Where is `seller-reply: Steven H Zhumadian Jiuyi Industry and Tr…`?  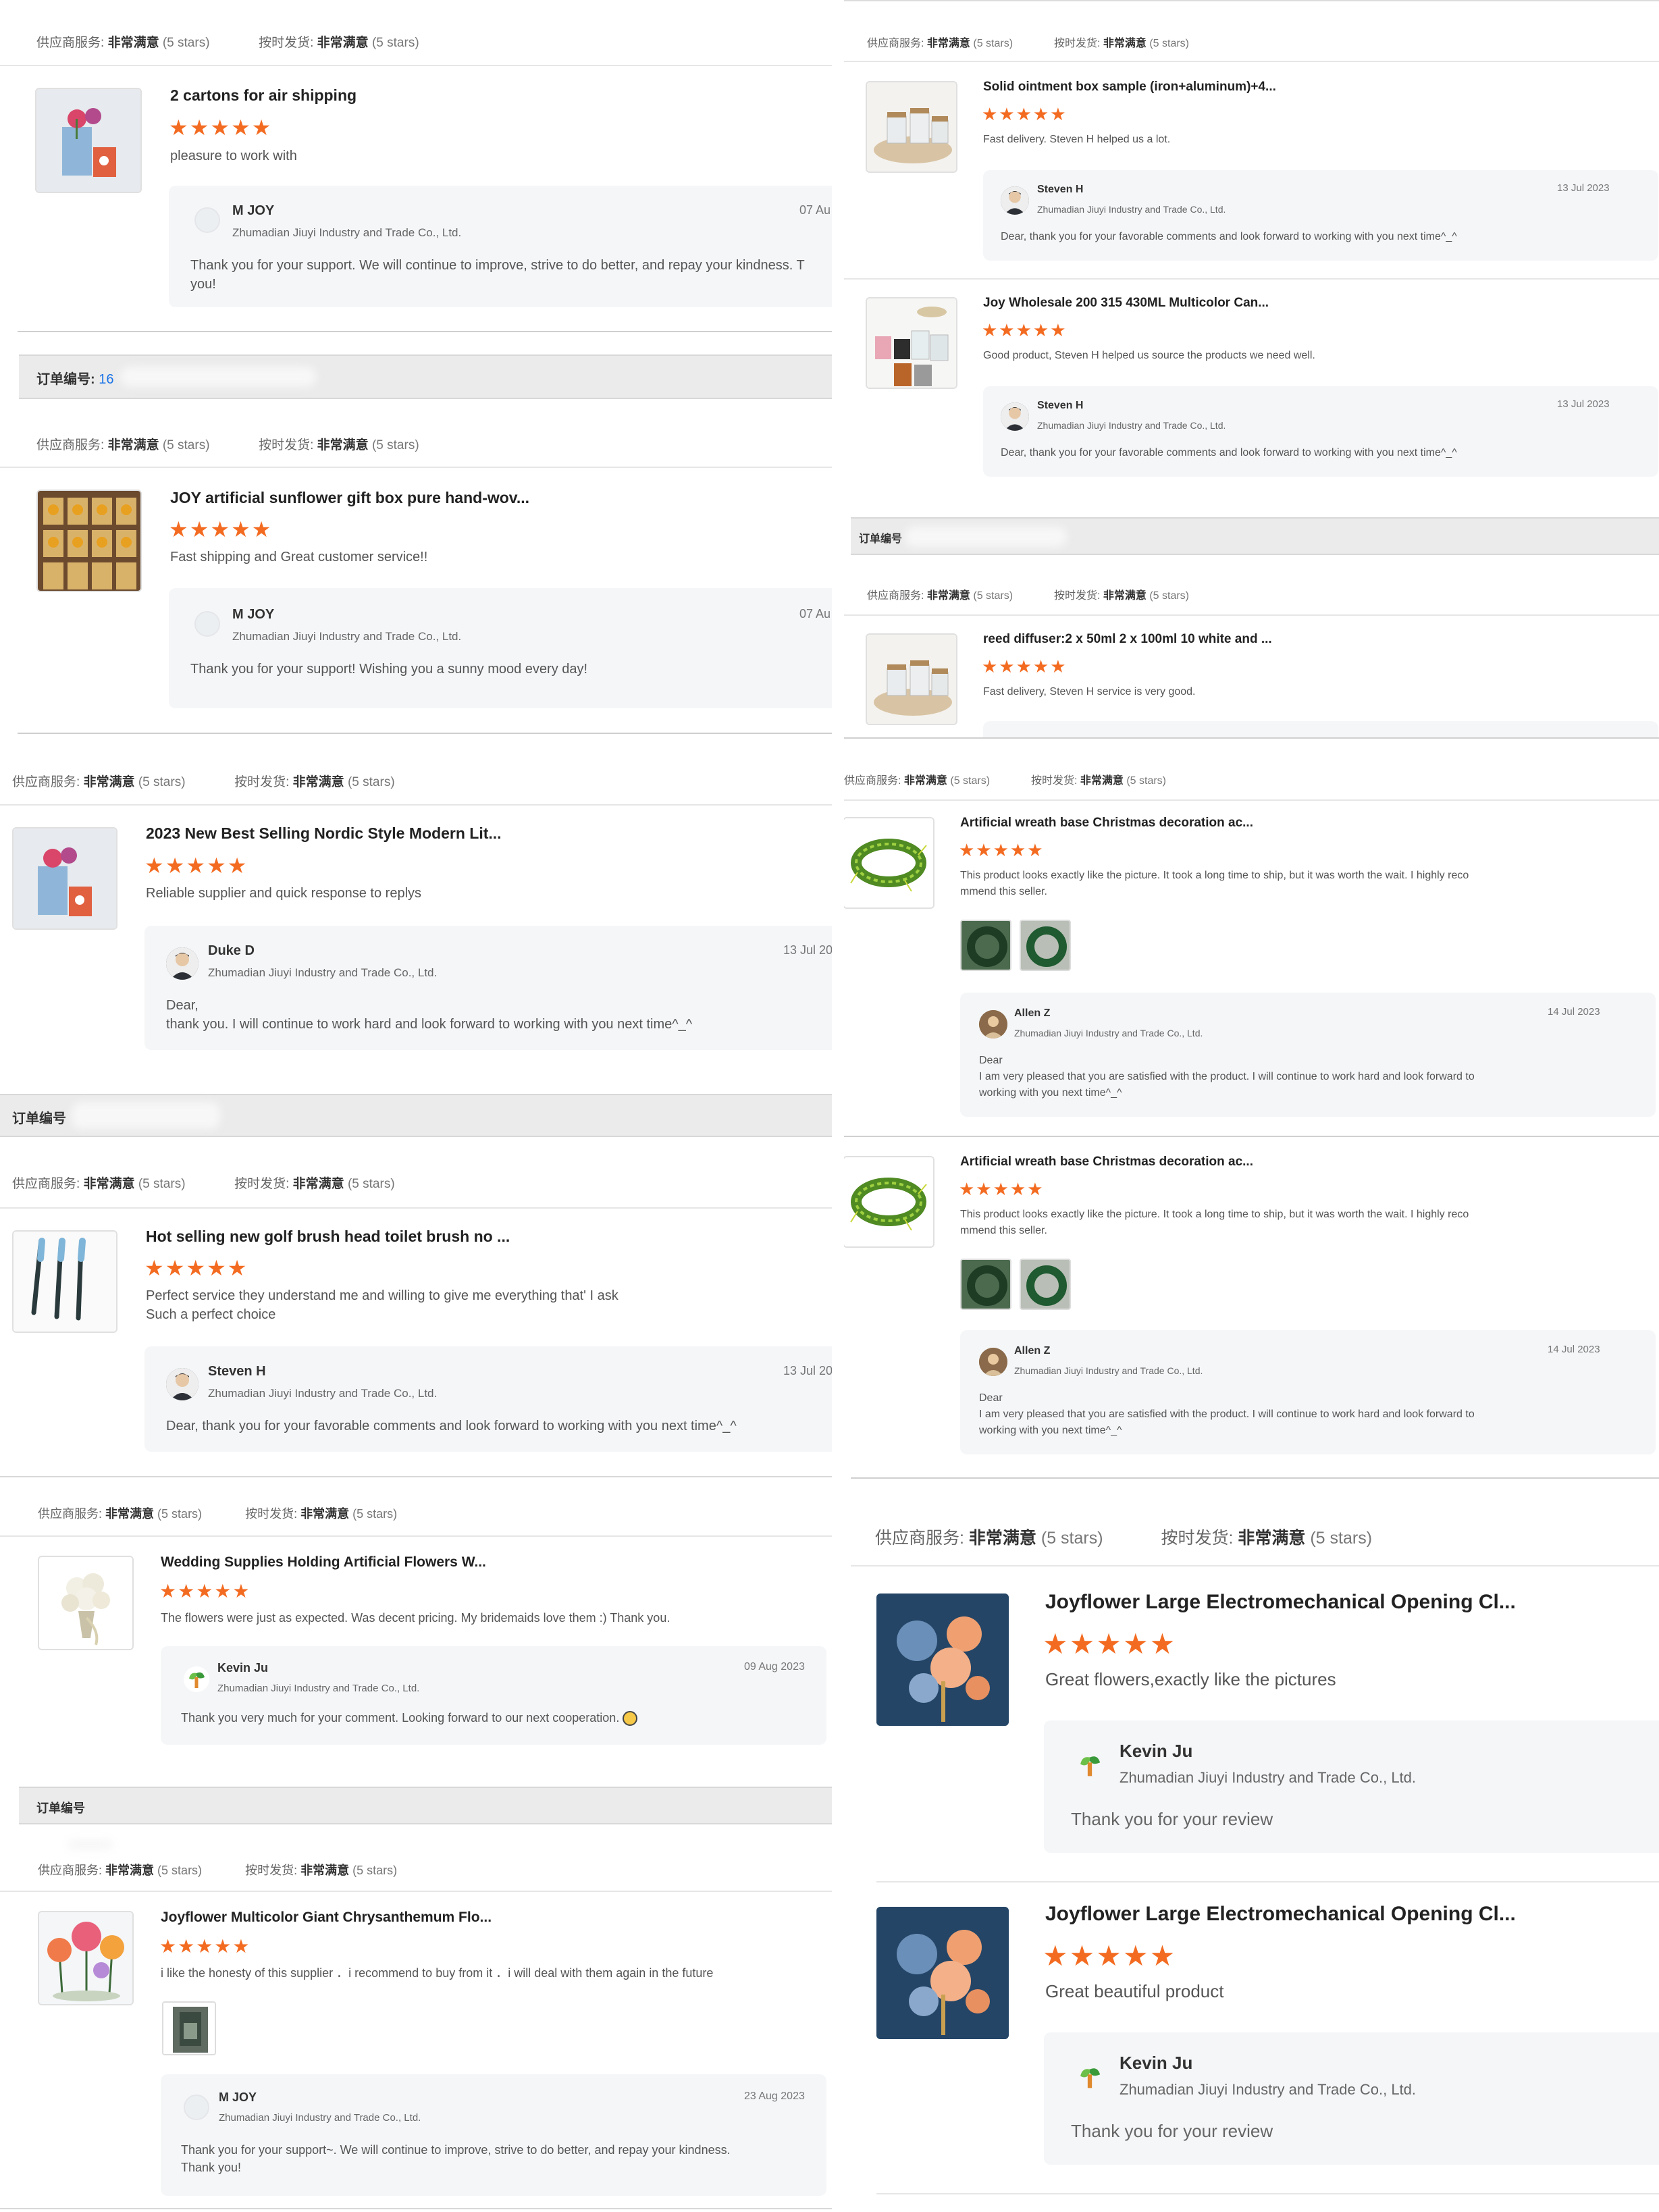 seller-reply: Steven H Zhumadian Jiuyi Industry and Tr… is located at coordinates (1320, 215).